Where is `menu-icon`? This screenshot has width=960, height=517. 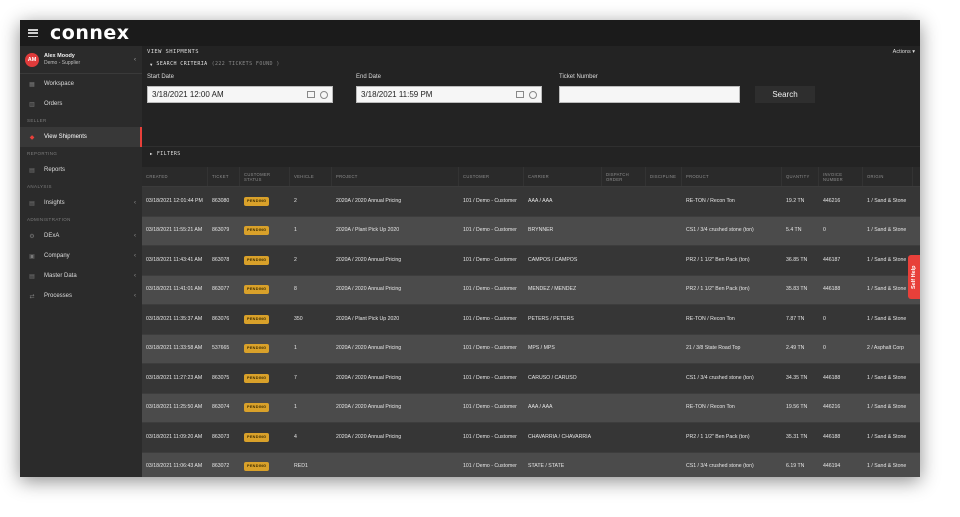
menu-icon is located at coordinates (33, 33).